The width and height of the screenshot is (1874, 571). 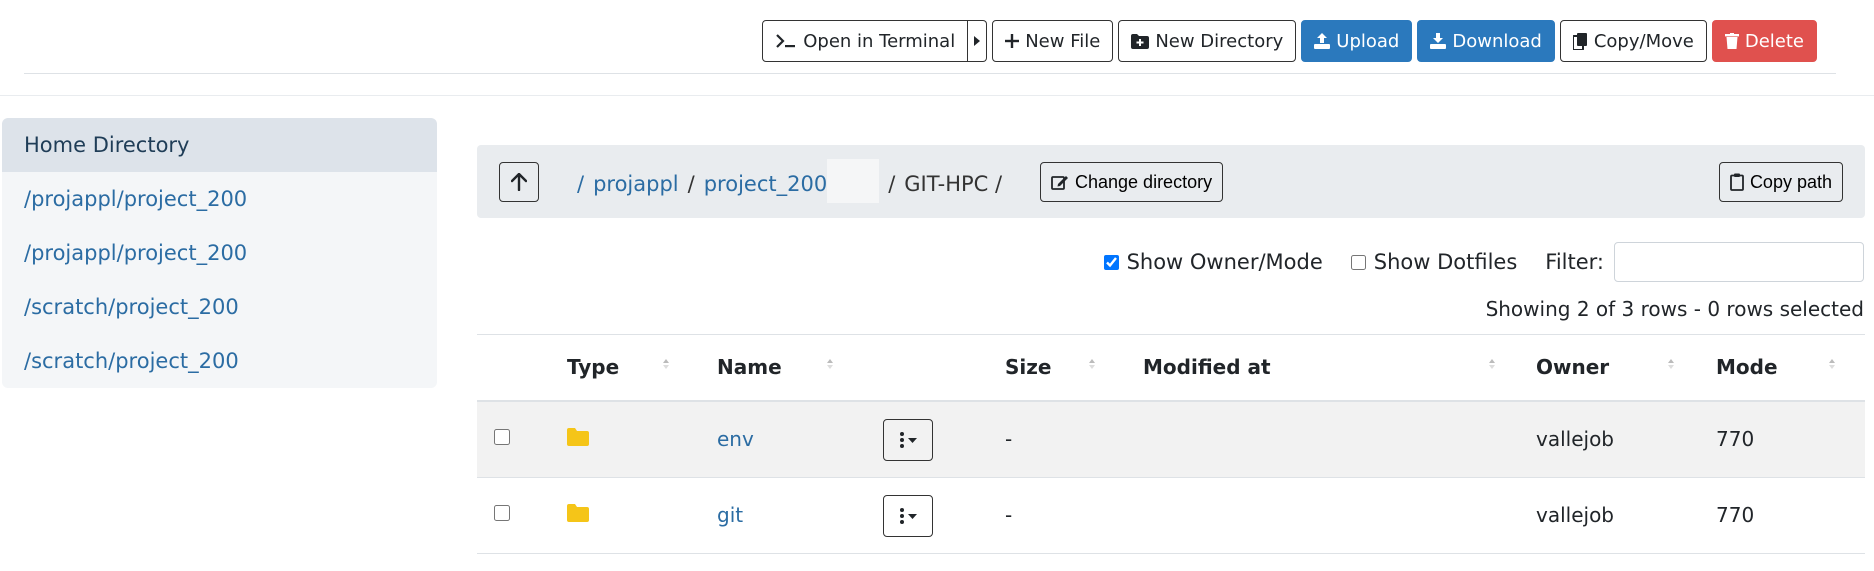 What do you see at coordinates (636, 184) in the screenshot?
I see `breadcrumb-link-projappl: projappl` at bounding box center [636, 184].